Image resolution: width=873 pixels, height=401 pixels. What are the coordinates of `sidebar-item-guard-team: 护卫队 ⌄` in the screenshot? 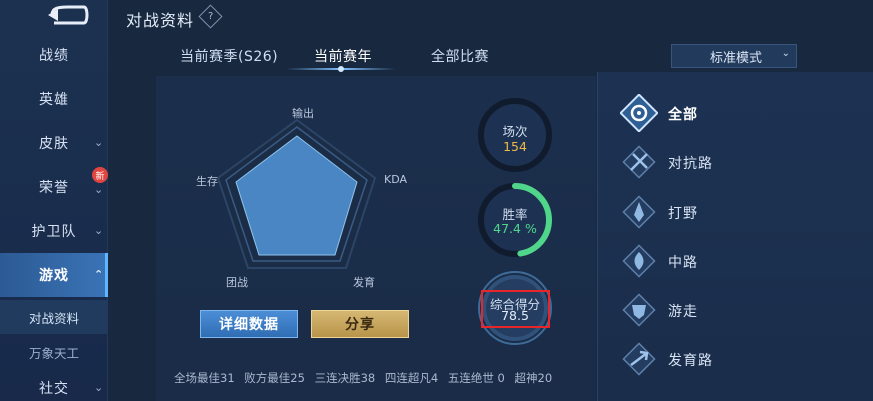 It's located at (54, 231).